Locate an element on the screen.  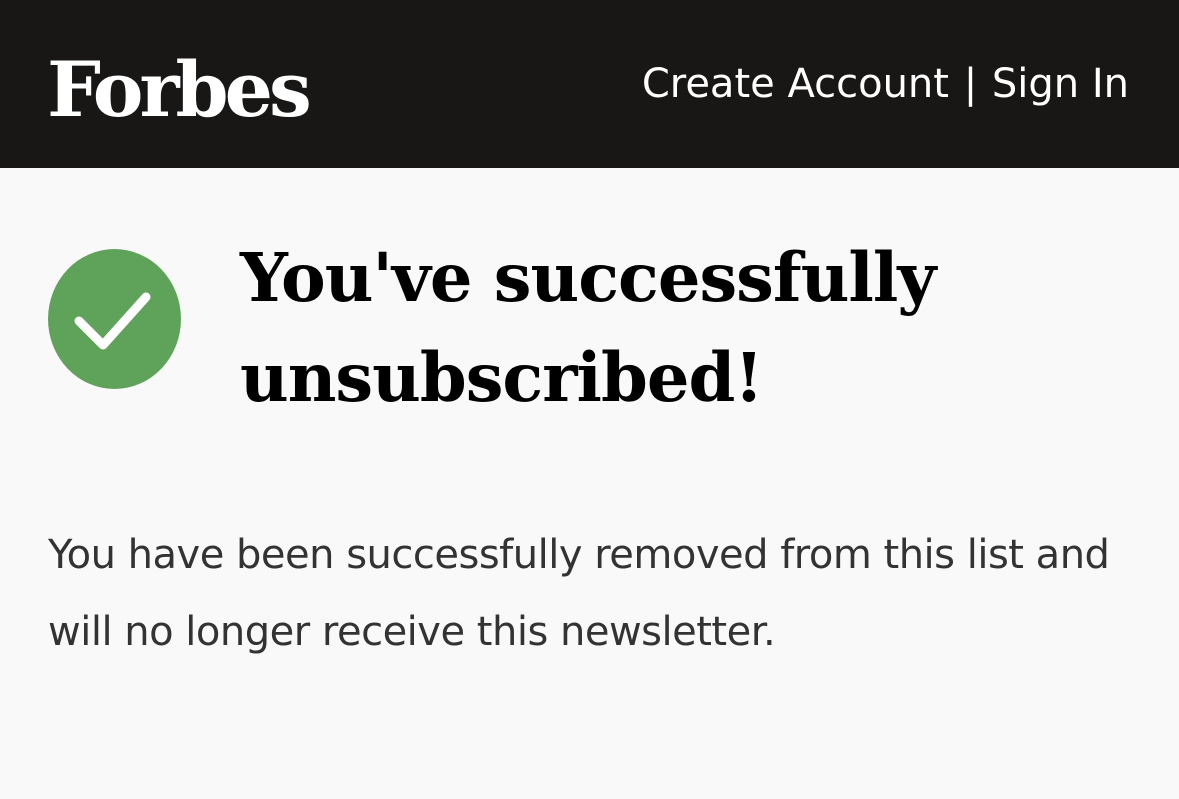
sign-in-link: Sign In is located at coordinates (1060, 84).